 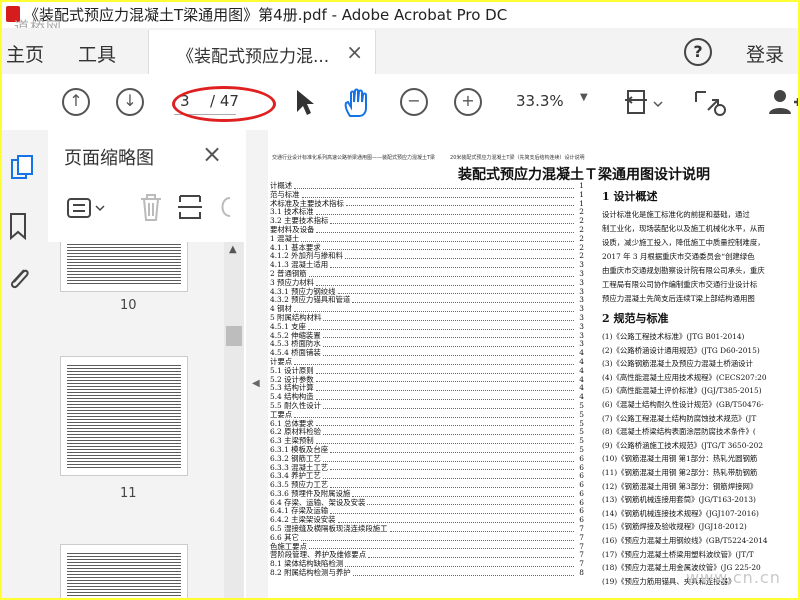 I want to click on toc-entry: 5.2 设计参数 4, so click(x=427, y=380).